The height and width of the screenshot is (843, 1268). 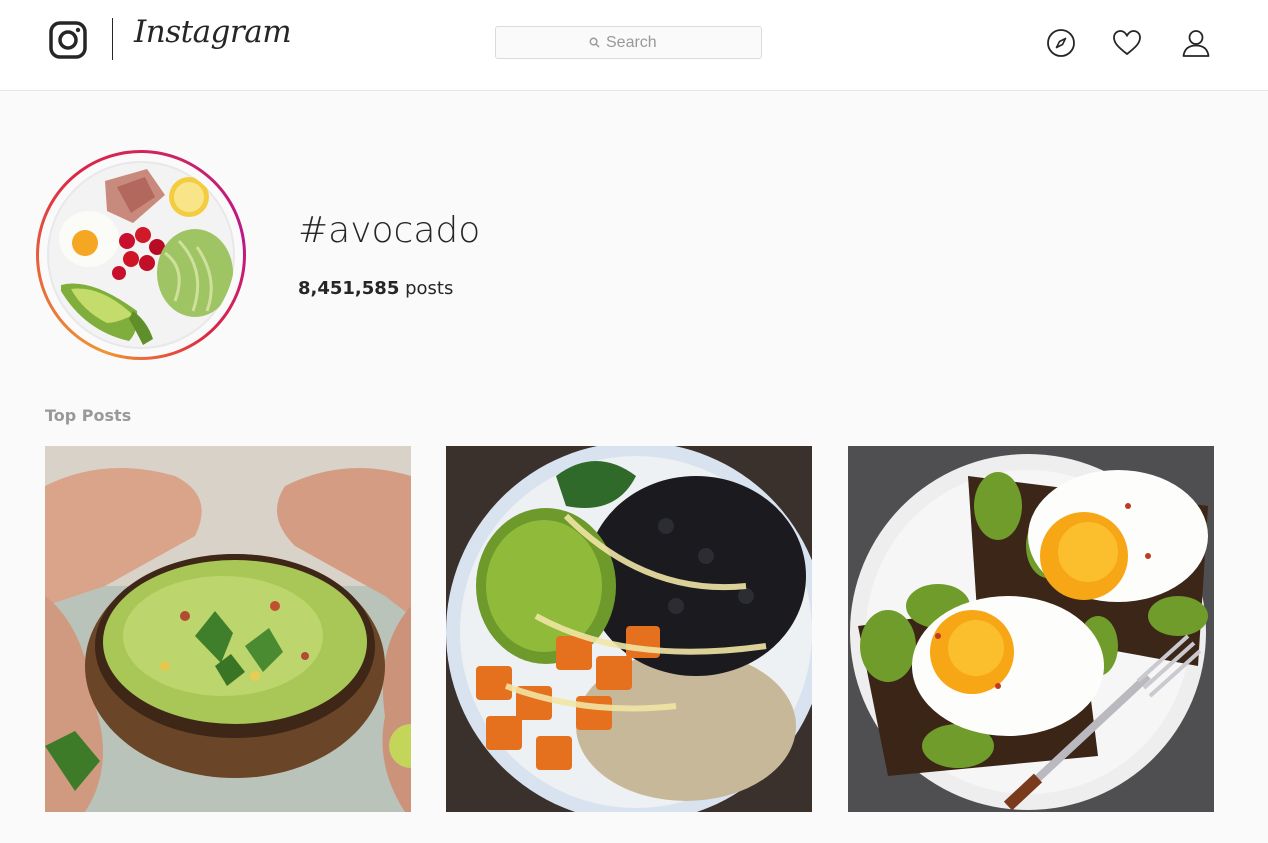 I want to click on top-navigation-bar: Instagram, so click(x=634, y=45).